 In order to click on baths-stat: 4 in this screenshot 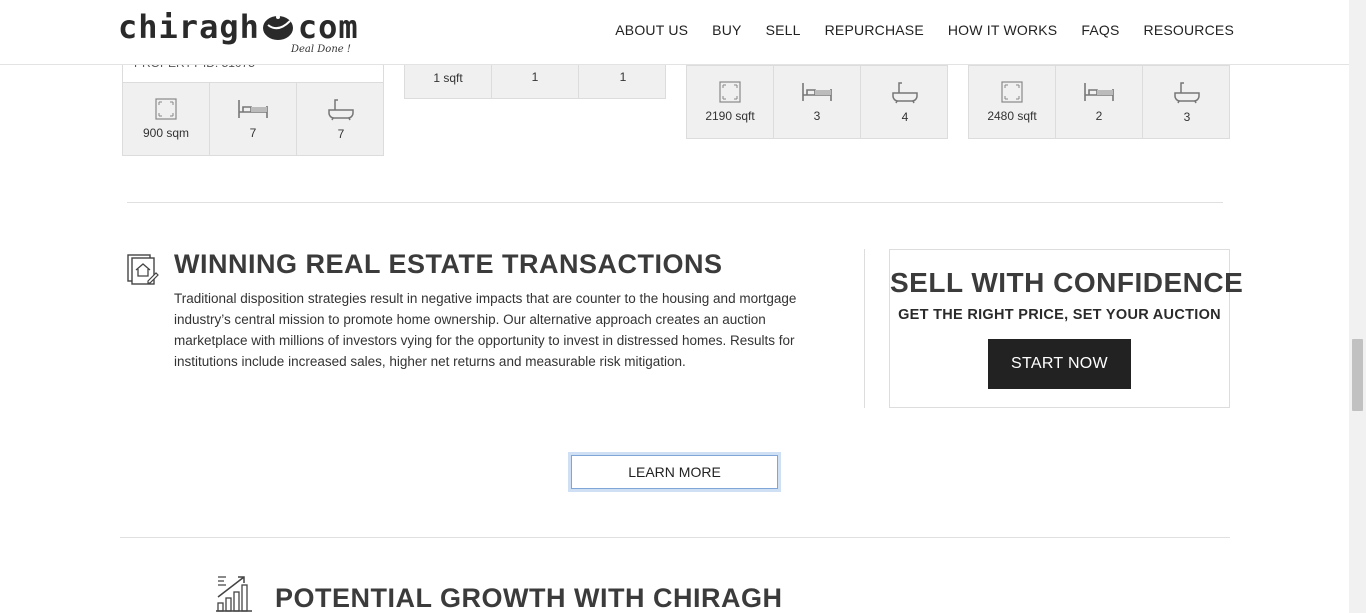, I will do `click(905, 102)`.